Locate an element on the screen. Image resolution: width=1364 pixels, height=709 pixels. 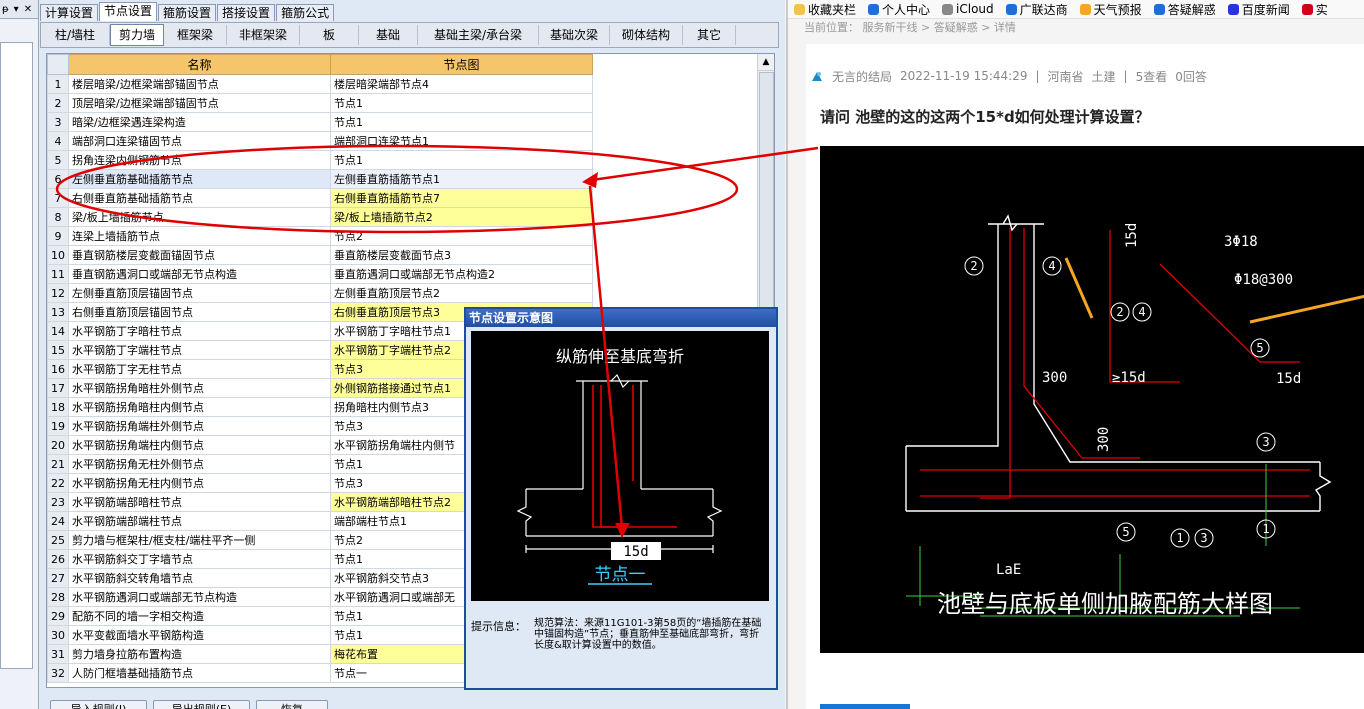
row-name: 垂直钢筋楼层变截面锚固节点 is located at coordinates (199, 255).